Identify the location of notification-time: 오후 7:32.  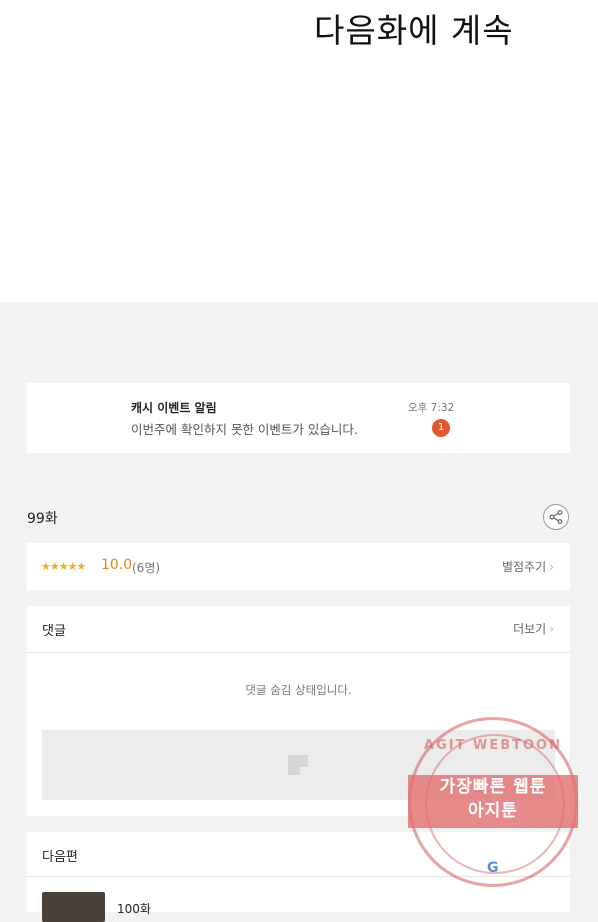
(431, 408).